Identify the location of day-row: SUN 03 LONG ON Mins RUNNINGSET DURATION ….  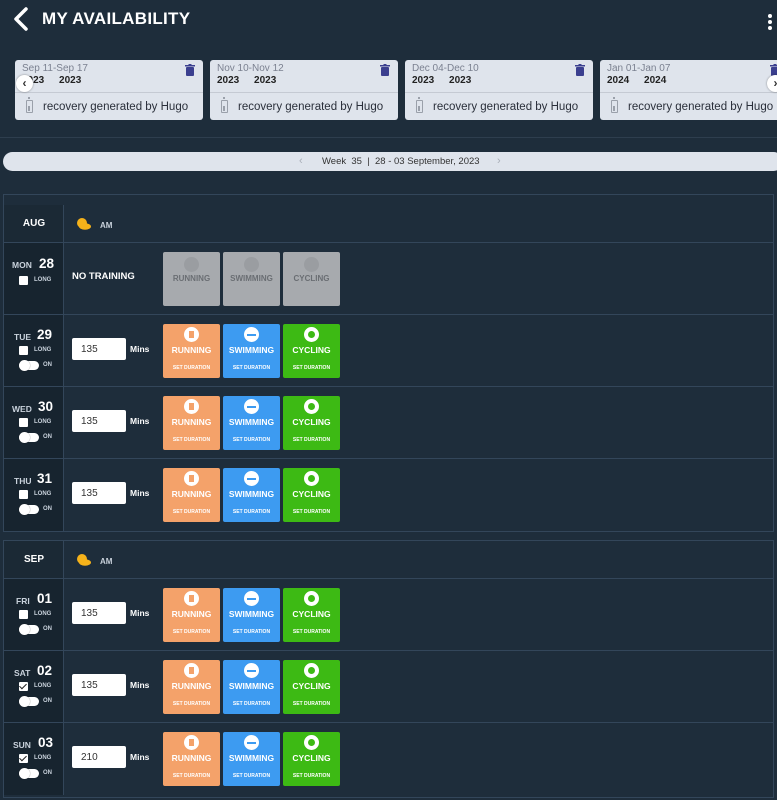
(388, 759).